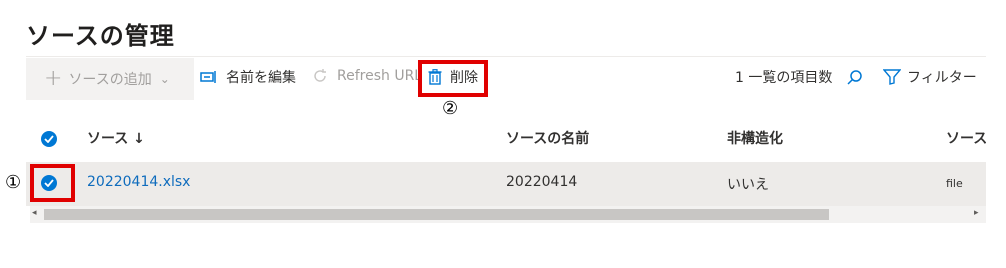 Image resolution: width=1006 pixels, height=268 pixels. Describe the element at coordinates (976, 213) in the screenshot. I see `scroll-right-arrow-icon: ▸` at that location.